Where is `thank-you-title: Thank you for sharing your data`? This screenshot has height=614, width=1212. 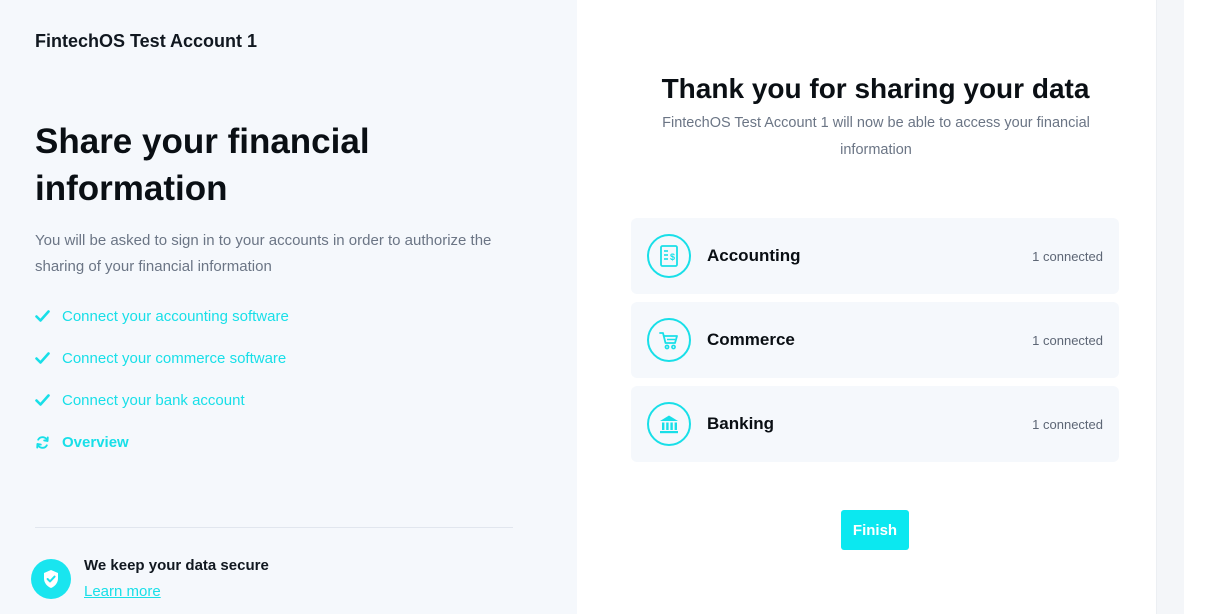 thank-you-title: Thank you for sharing your data is located at coordinates (875, 88).